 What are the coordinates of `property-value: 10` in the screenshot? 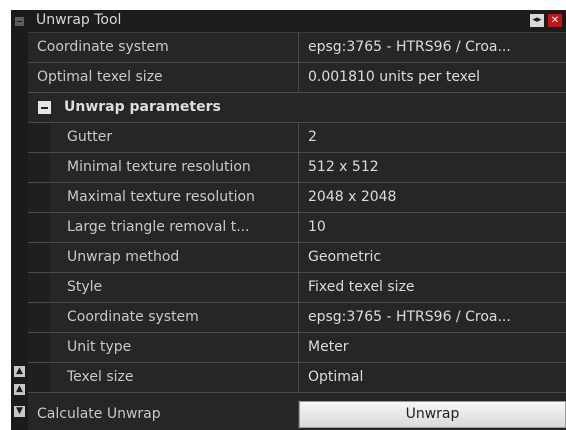 It's located at (432, 227).